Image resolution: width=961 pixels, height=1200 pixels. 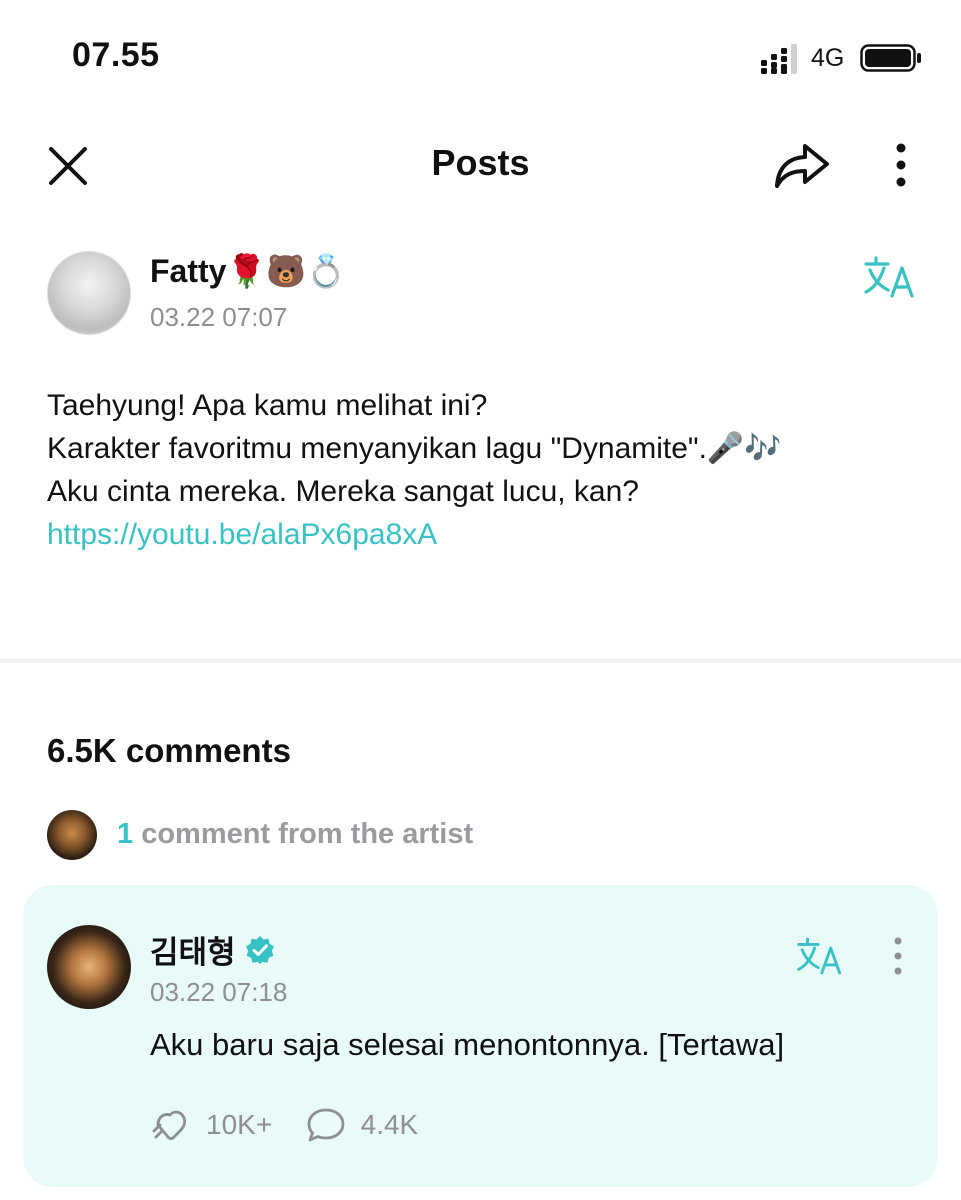 What do you see at coordinates (260, 949) in the screenshot?
I see `verified-badge-icon` at bounding box center [260, 949].